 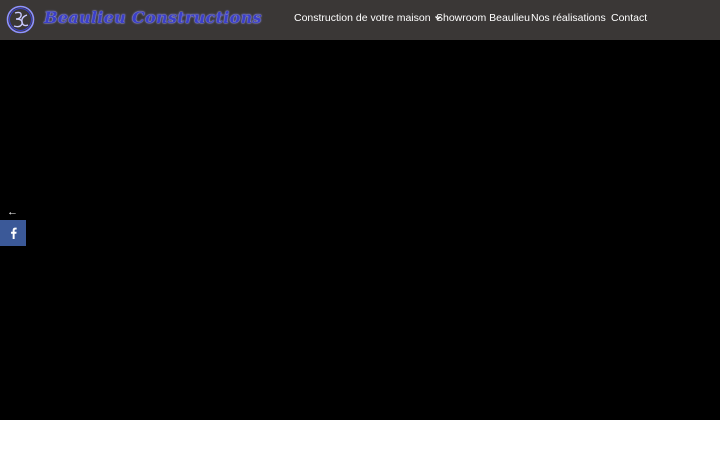 I want to click on nav-item-realisations: Nos réalisations, so click(x=568, y=18).